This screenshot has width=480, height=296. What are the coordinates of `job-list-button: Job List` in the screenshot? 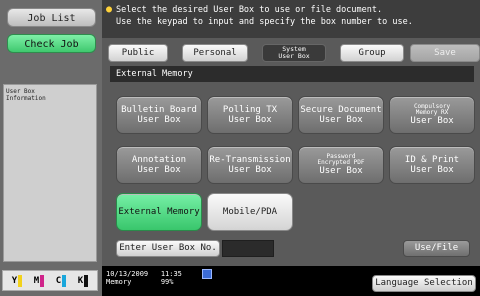 It's located at (51, 17).